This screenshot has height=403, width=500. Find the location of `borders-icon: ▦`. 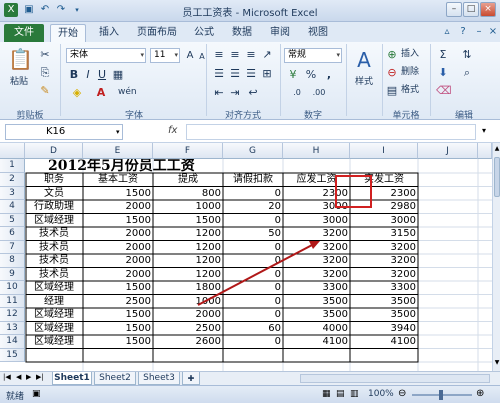

borders-icon: ▦ is located at coordinates (118, 74).